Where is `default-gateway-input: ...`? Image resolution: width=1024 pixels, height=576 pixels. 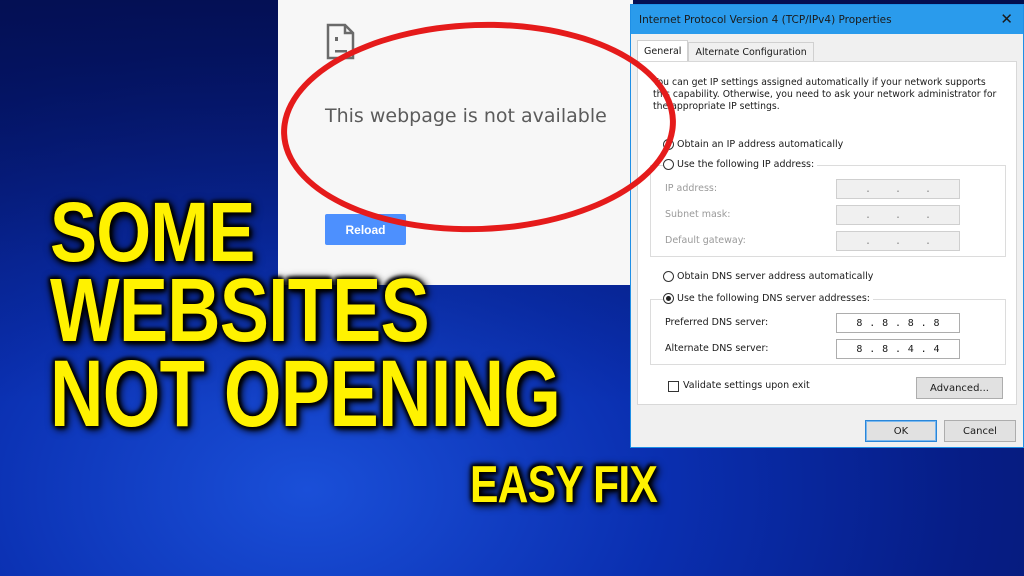
default-gateway-input: ... is located at coordinates (898, 241).